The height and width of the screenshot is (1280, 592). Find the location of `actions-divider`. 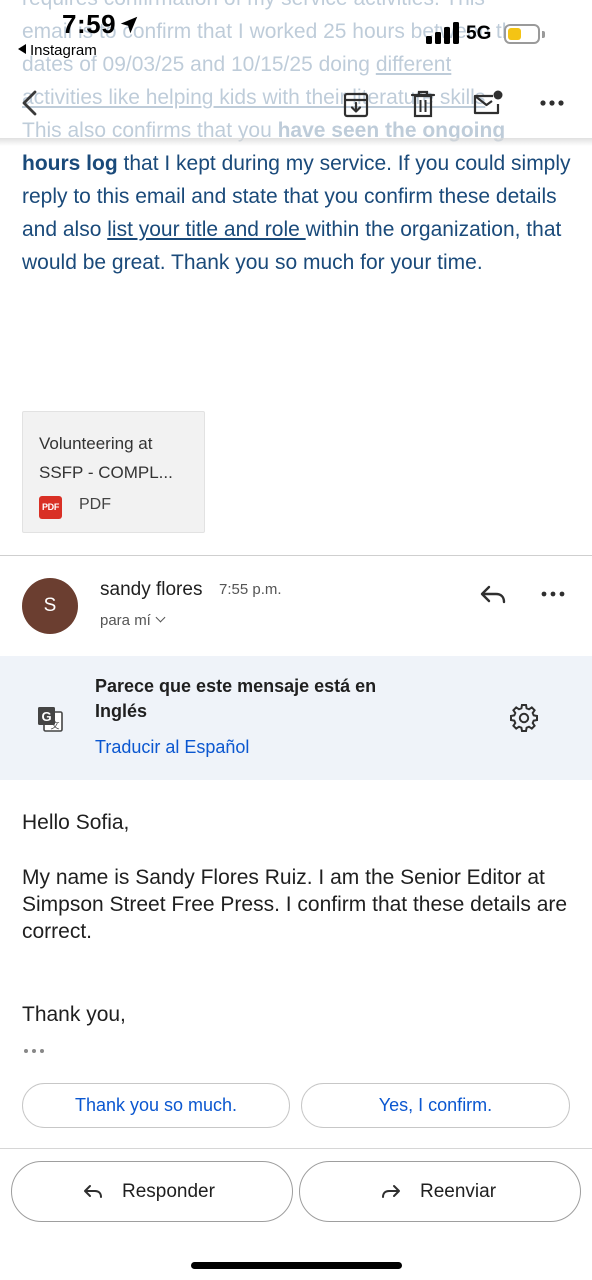

actions-divider is located at coordinates (296, 1148).